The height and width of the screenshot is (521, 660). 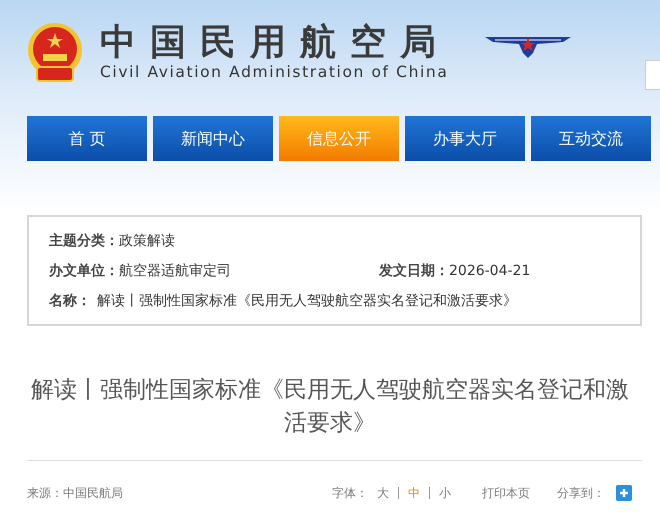 I want to click on font-size-label: 字体：, so click(x=350, y=493).